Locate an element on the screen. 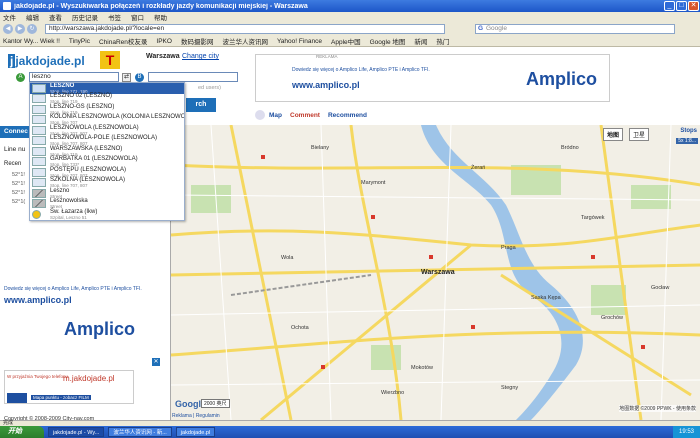  bookmark-item: 新闻 is located at coordinates (420, 41).